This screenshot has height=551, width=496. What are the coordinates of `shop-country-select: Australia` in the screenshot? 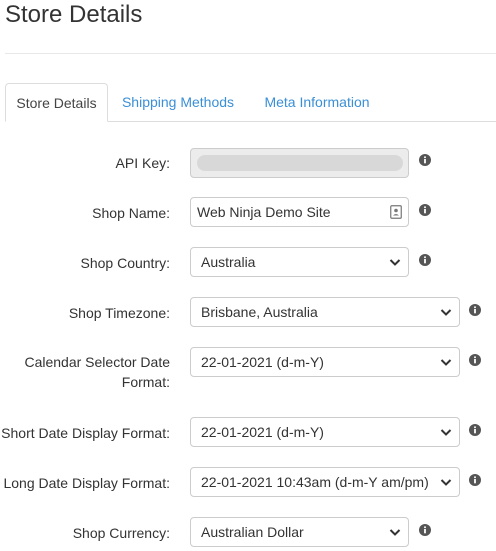 It's located at (299, 262).